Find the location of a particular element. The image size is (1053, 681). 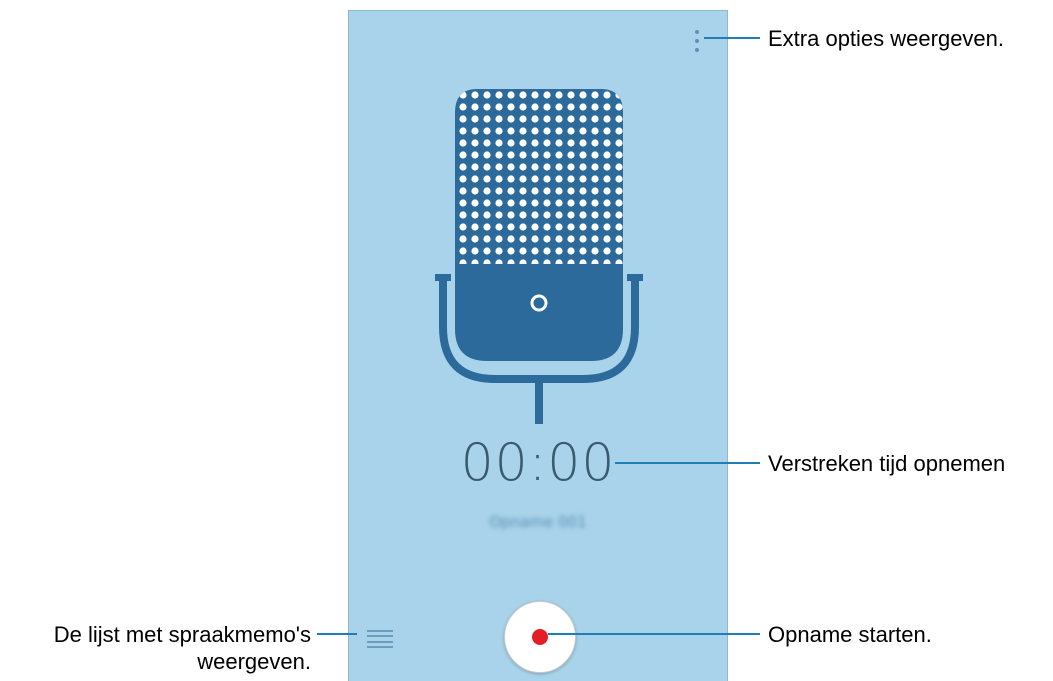

callout-line-list is located at coordinates (337, 634).